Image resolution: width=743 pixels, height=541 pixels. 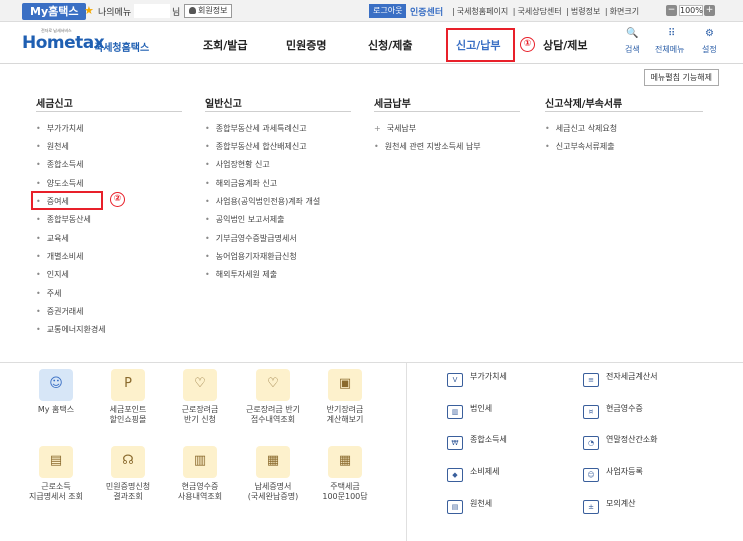 I want to click on nav-inquiry: 조회/발급, so click(x=225, y=45).